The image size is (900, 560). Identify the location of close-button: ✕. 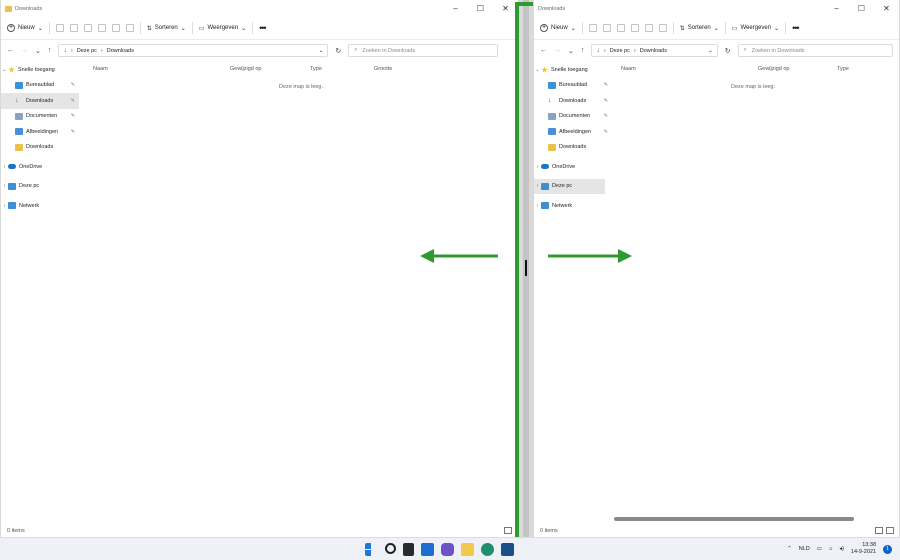
(886, 8).